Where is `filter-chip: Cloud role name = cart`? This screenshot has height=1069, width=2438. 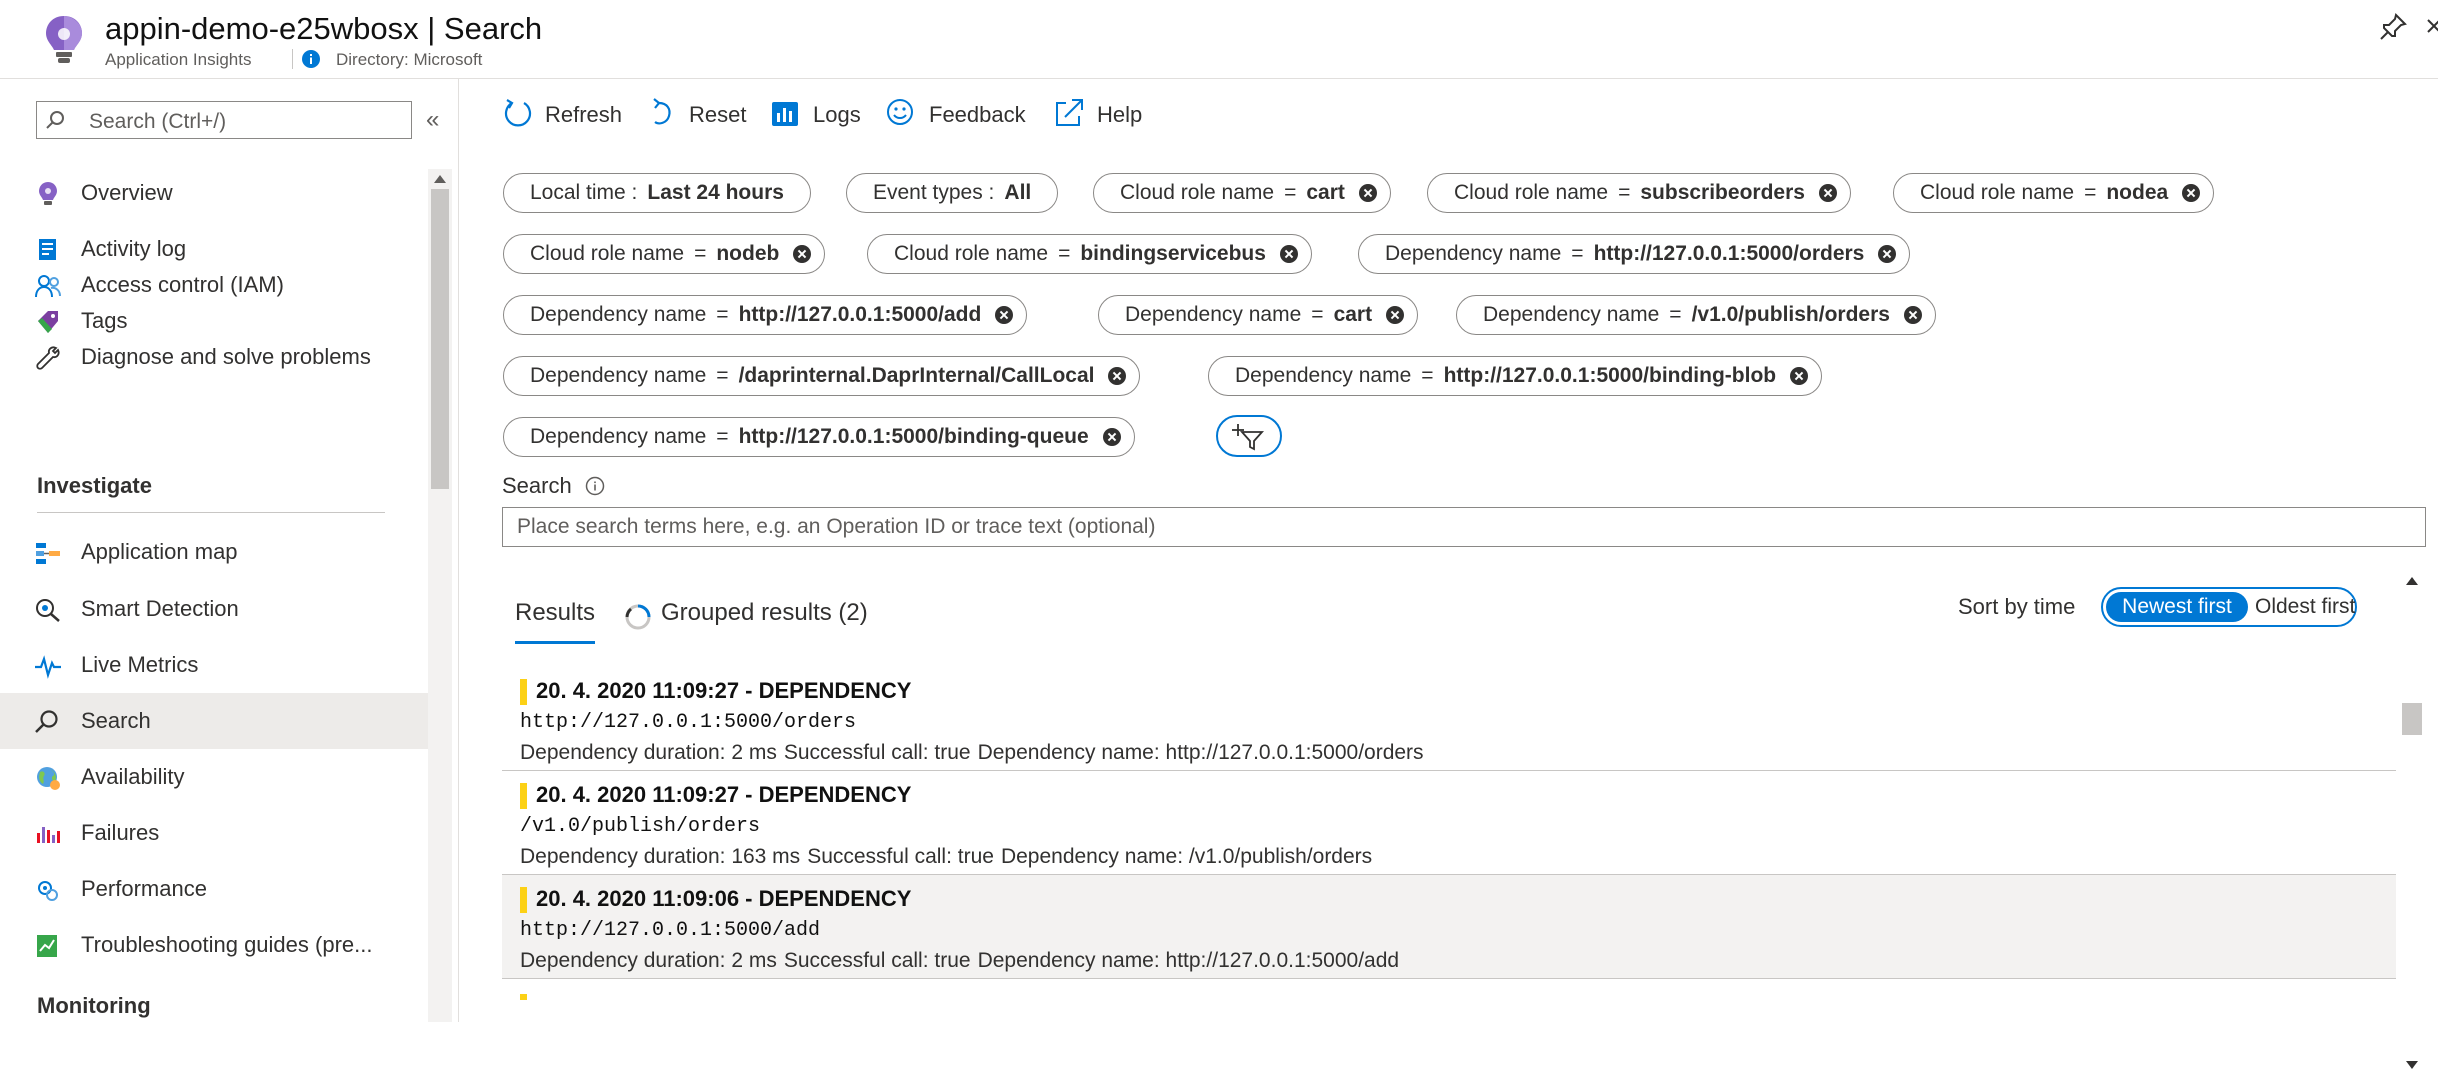
filter-chip: Cloud role name = cart is located at coordinates (1242, 193).